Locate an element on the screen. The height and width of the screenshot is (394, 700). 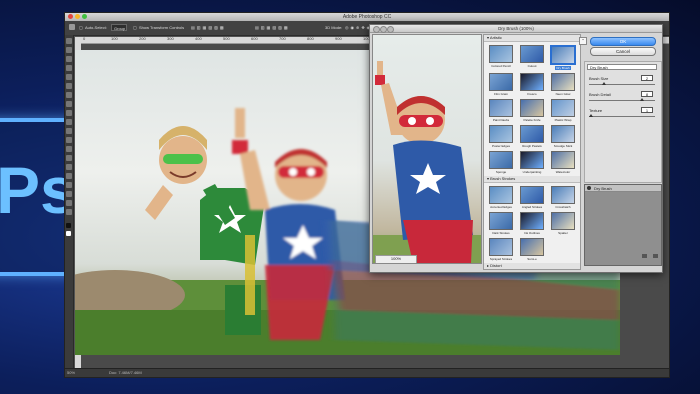
filter-thumb: Paint Daubs is located at coordinates (501, 110).